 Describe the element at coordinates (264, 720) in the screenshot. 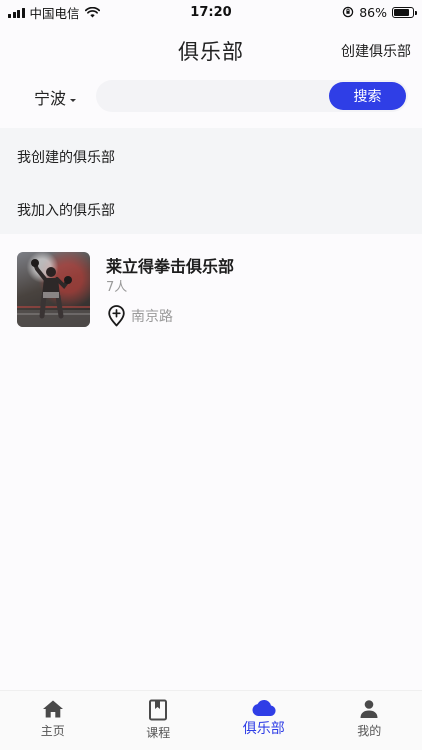

I see `tab-club: 俱乐部` at that location.